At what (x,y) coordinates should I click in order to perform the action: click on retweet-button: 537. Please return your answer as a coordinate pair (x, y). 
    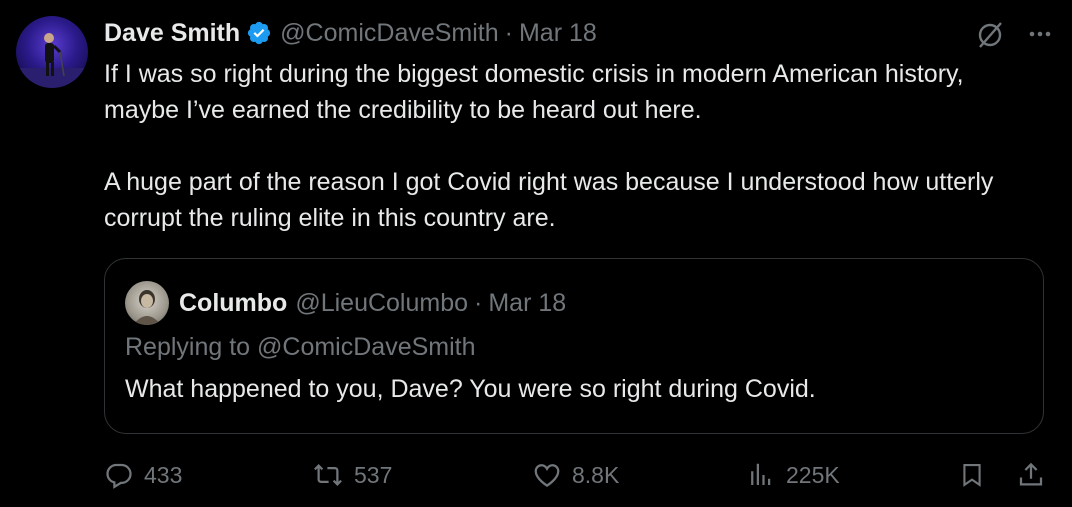
    Looking at the image, I should click on (352, 475).